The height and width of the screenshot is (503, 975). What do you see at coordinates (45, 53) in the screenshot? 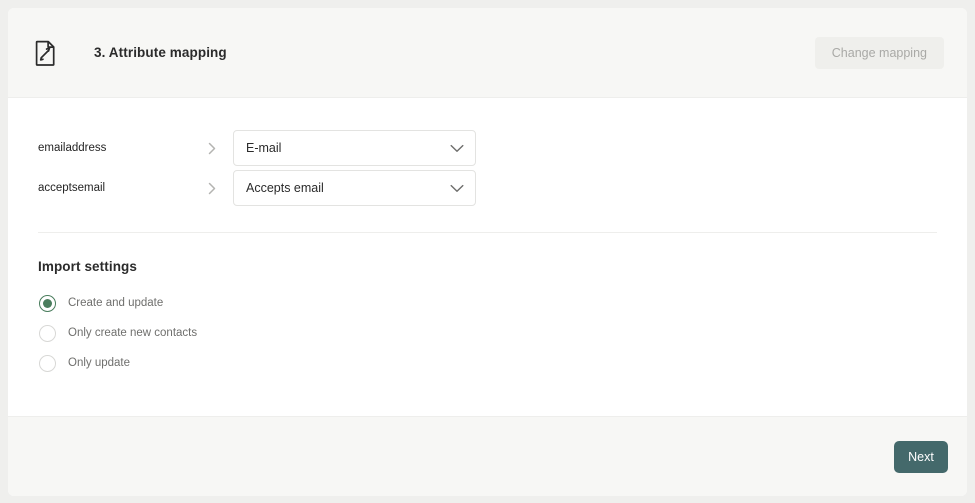
I see `document-edit-icon` at bounding box center [45, 53].